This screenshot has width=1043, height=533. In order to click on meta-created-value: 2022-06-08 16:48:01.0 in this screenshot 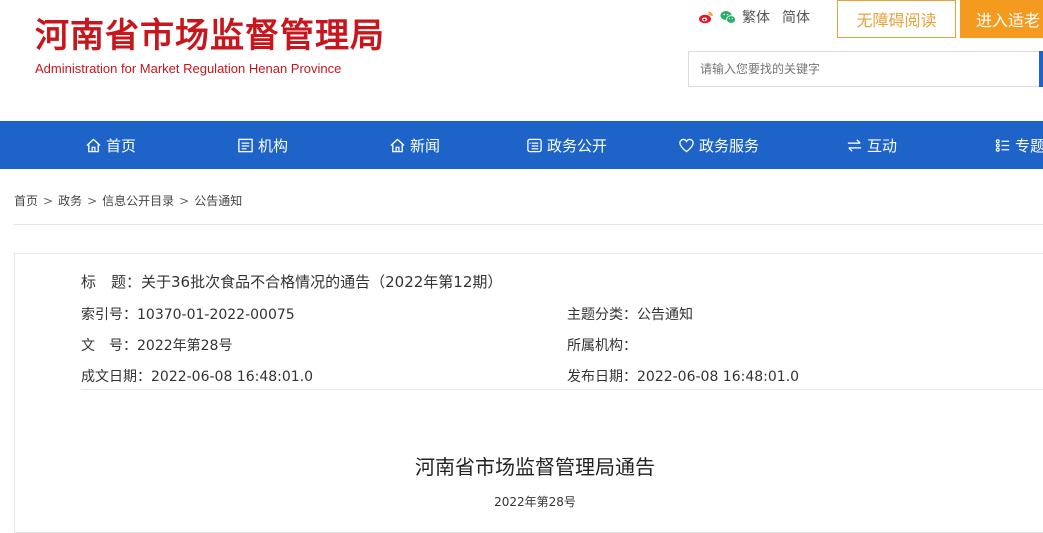, I will do `click(232, 377)`.